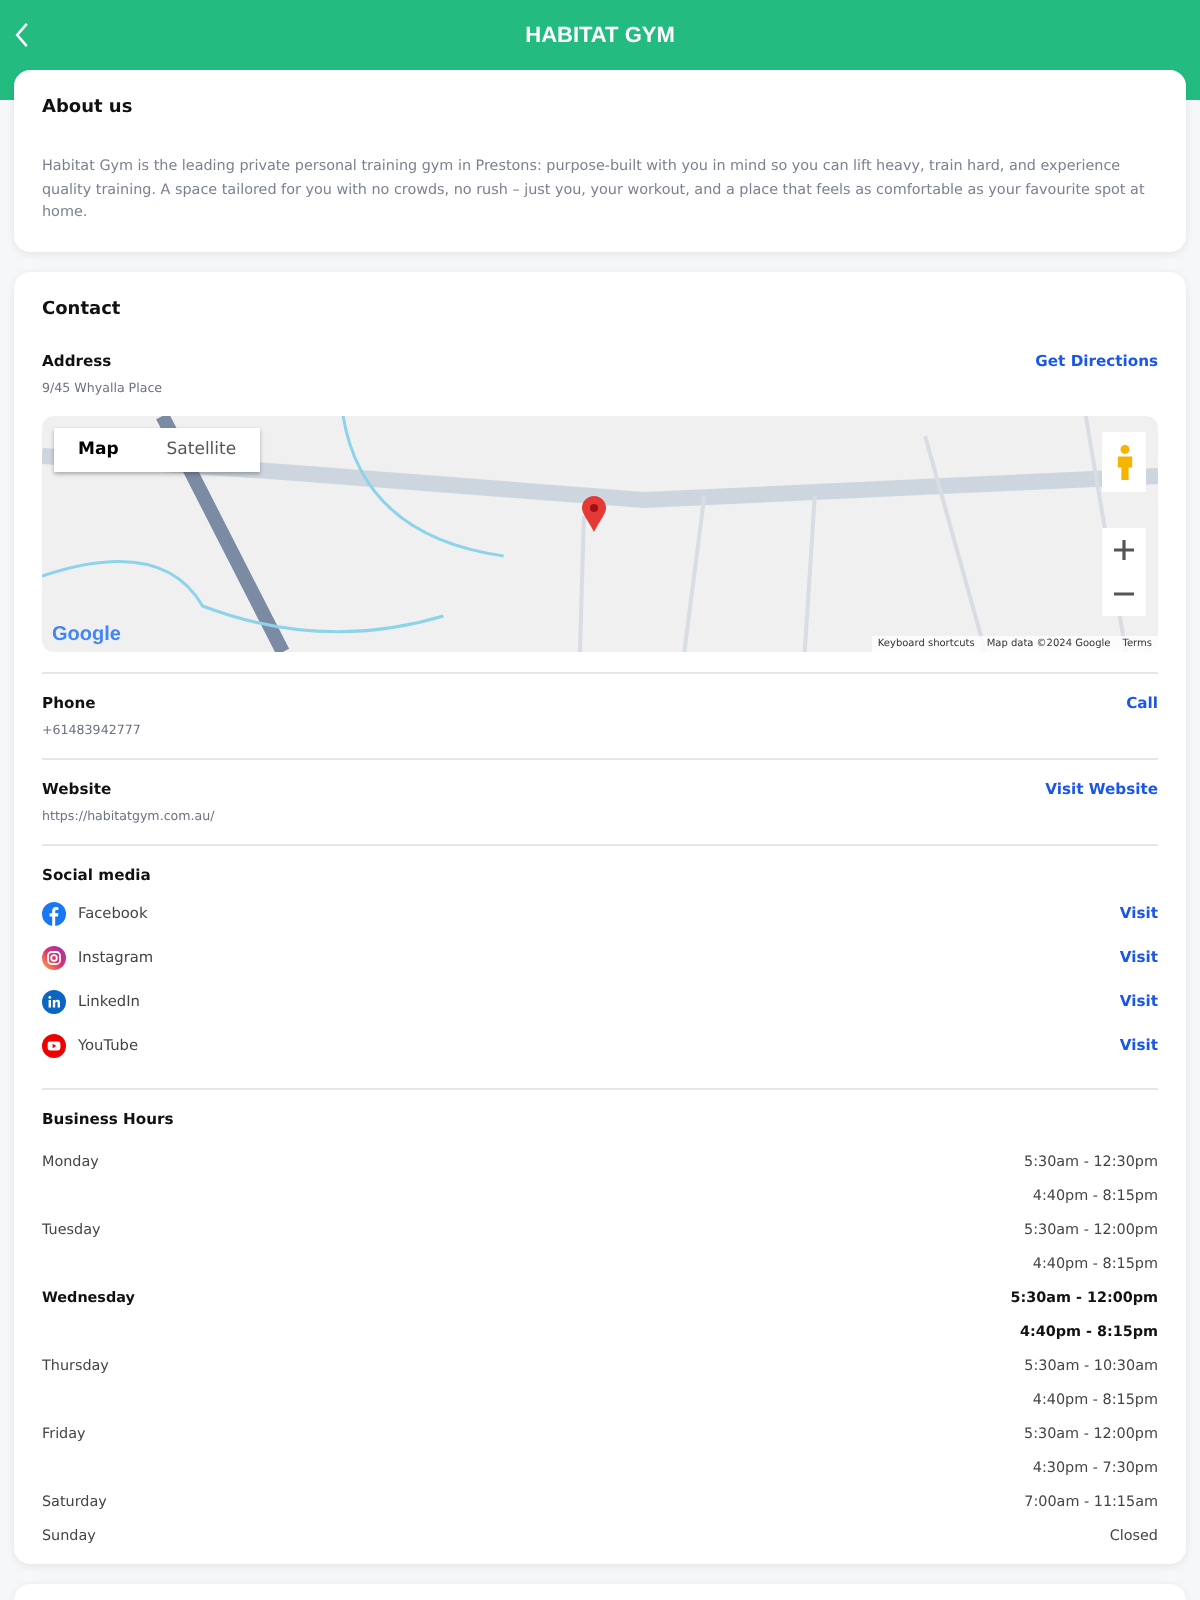 This screenshot has width=1200, height=1600. Describe the element at coordinates (54, 913) in the screenshot. I see `facebook-icon` at that location.